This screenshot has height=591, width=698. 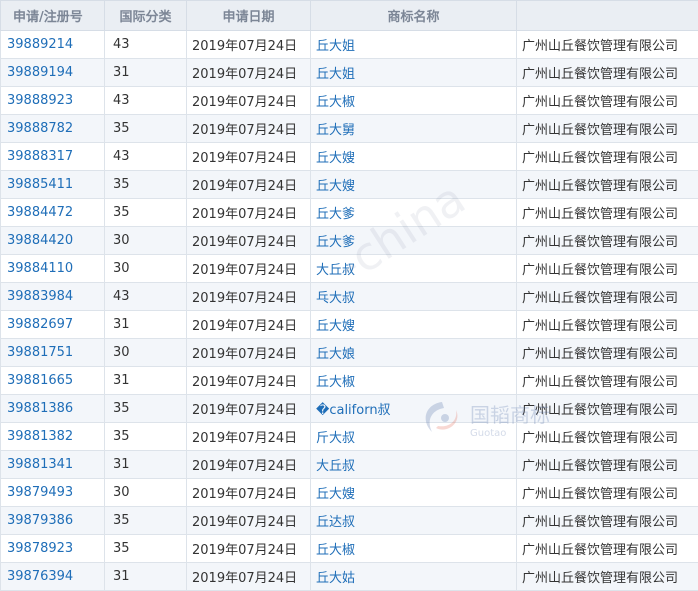 I want to click on reg-number-link: 39888317, so click(x=40, y=156).